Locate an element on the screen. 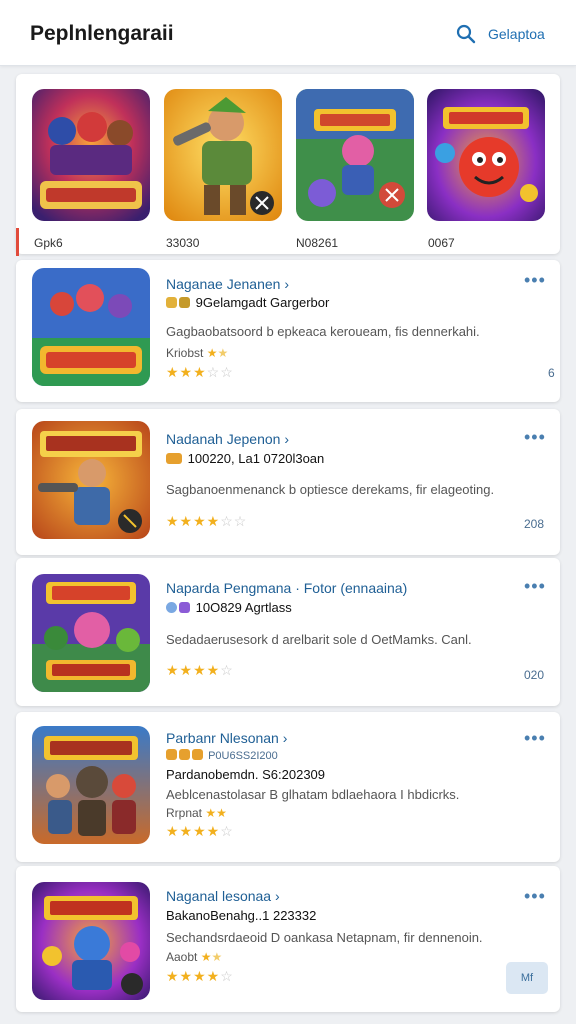  game-version: P0U6SS2I200 is located at coordinates (222, 755).